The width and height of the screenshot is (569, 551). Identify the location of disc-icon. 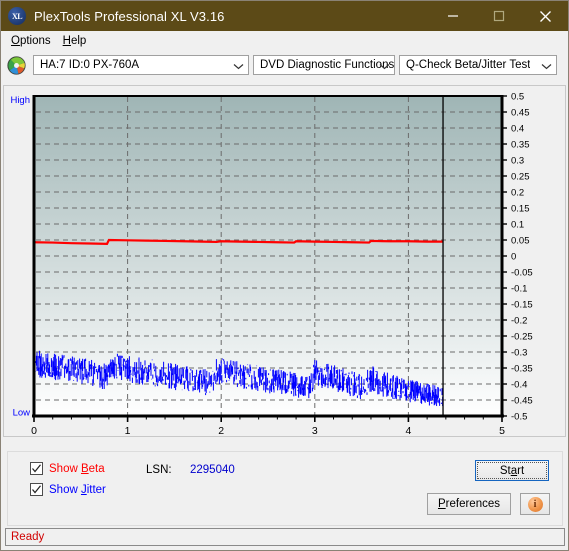
(16, 65).